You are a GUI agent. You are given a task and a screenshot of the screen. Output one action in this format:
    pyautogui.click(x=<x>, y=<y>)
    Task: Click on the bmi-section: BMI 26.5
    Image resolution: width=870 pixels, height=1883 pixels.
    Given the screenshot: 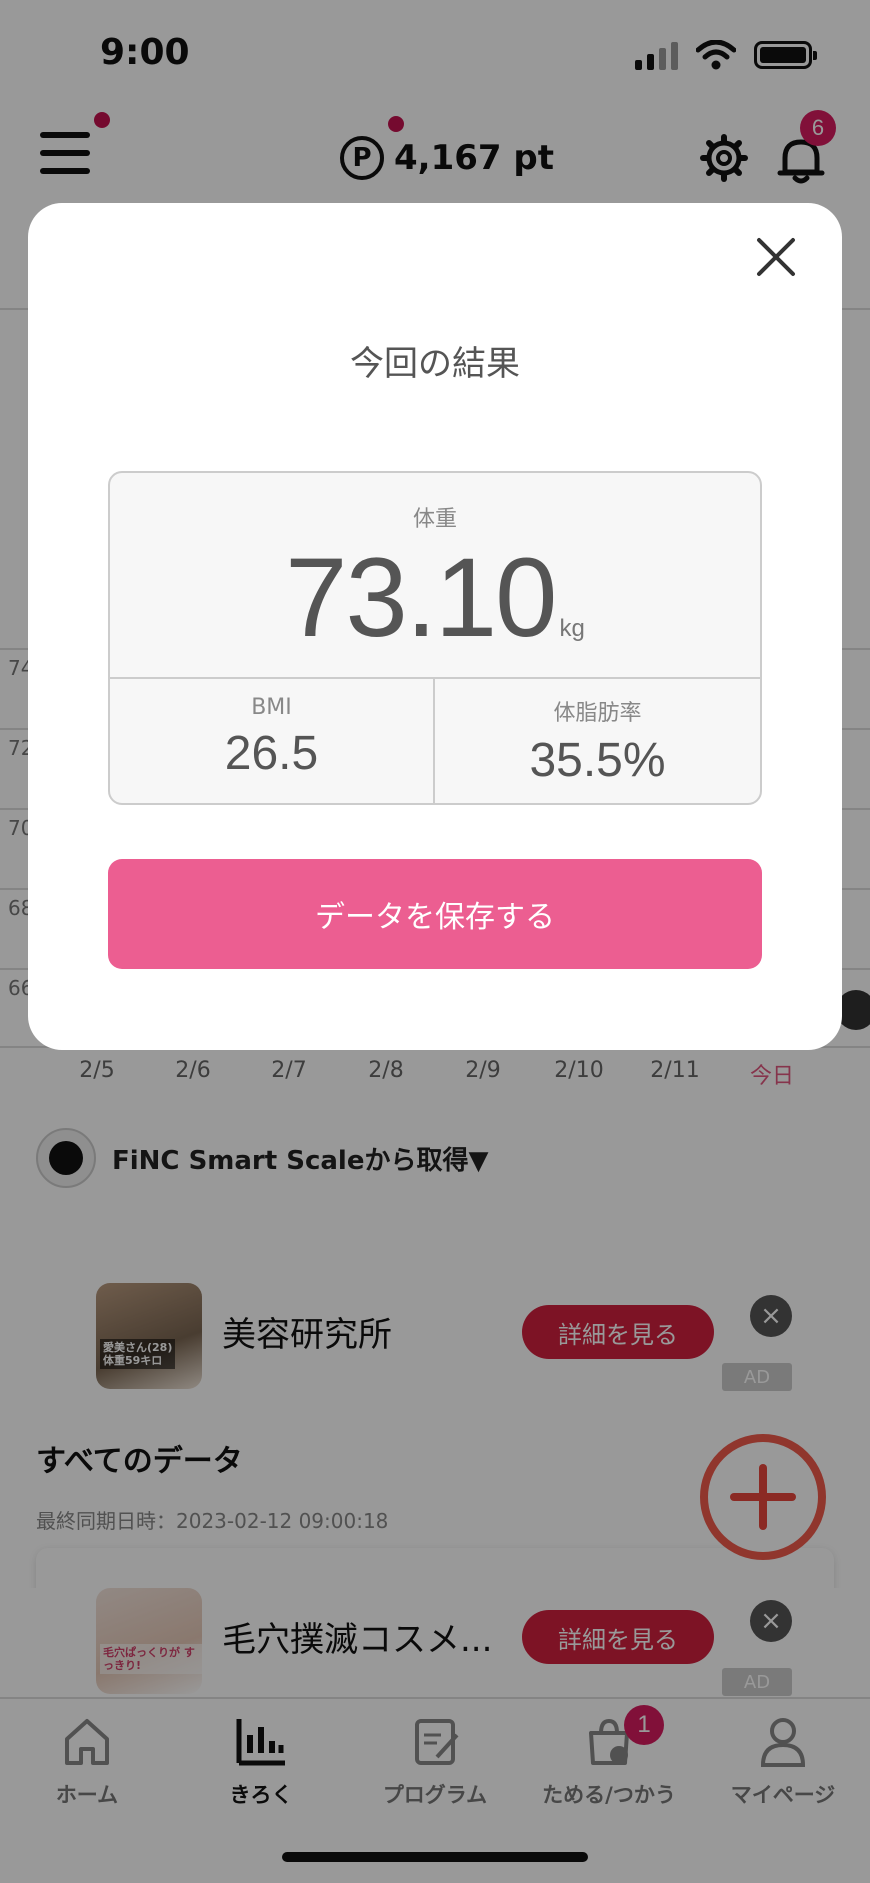 What is the action you would take?
    pyautogui.click(x=272, y=741)
    